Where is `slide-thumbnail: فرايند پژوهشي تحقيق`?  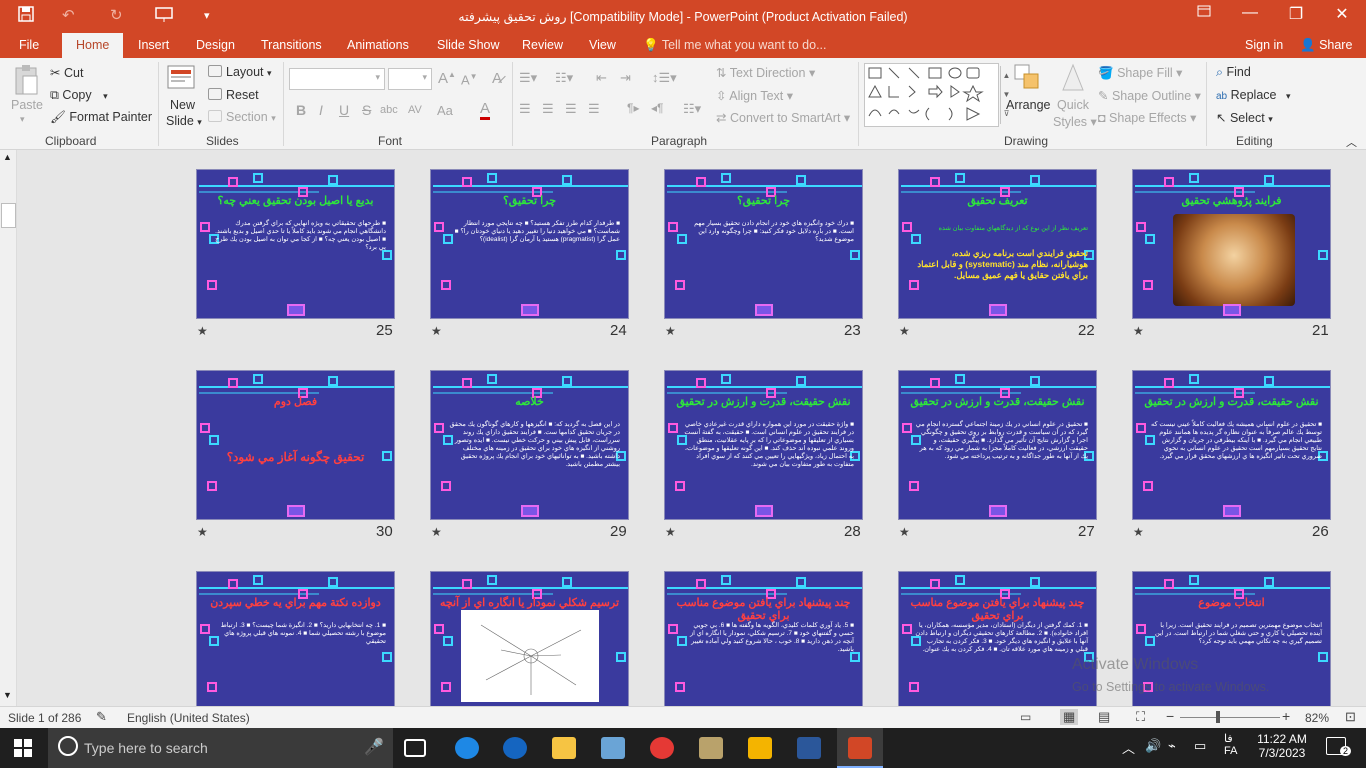
slide-thumbnail: فرايند پژوهشي تحقيق is located at coordinates (1231, 244).